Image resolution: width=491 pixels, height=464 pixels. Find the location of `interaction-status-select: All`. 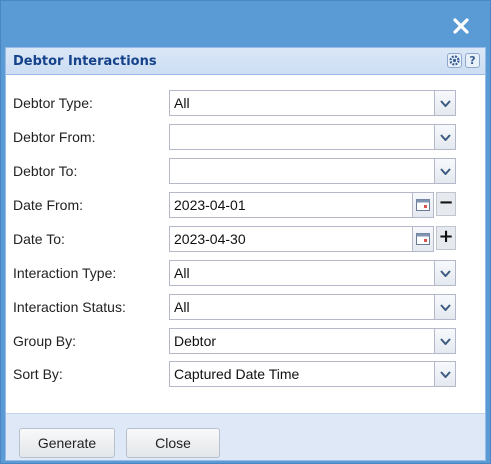

interaction-status-select: All is located at coordinates (312, 307).